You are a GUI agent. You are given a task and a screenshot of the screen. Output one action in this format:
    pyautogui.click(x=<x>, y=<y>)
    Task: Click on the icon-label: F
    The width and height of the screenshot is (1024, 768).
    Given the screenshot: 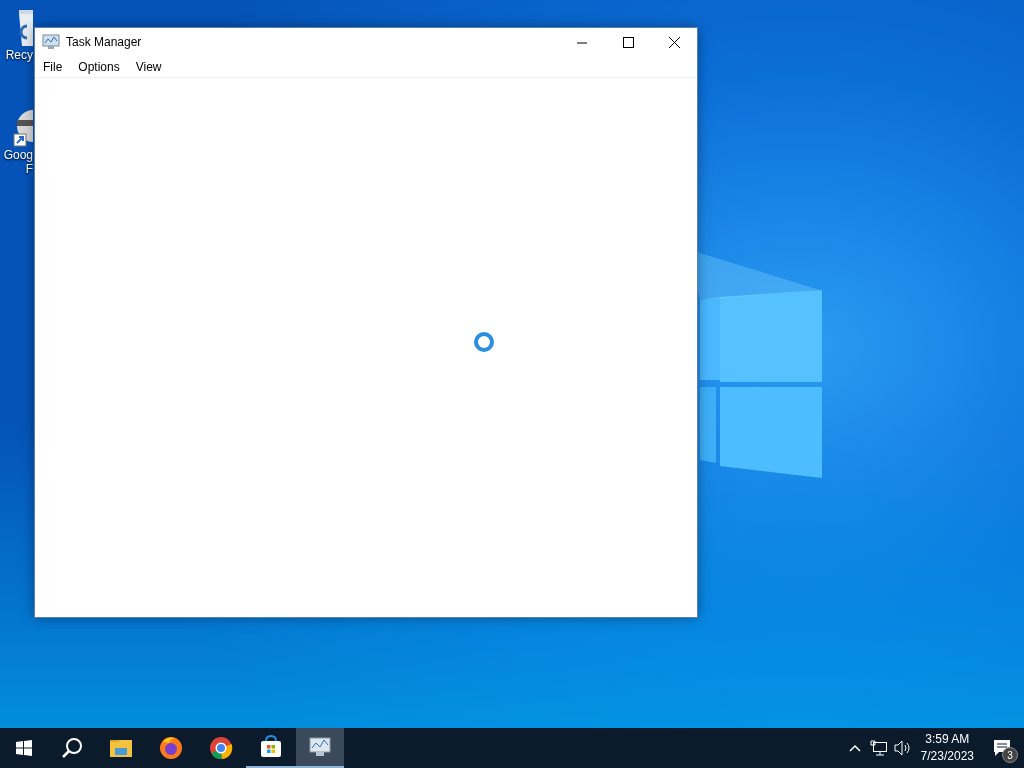 What is the action you would take?
    pyautogui.click(x=29, y=169)
    